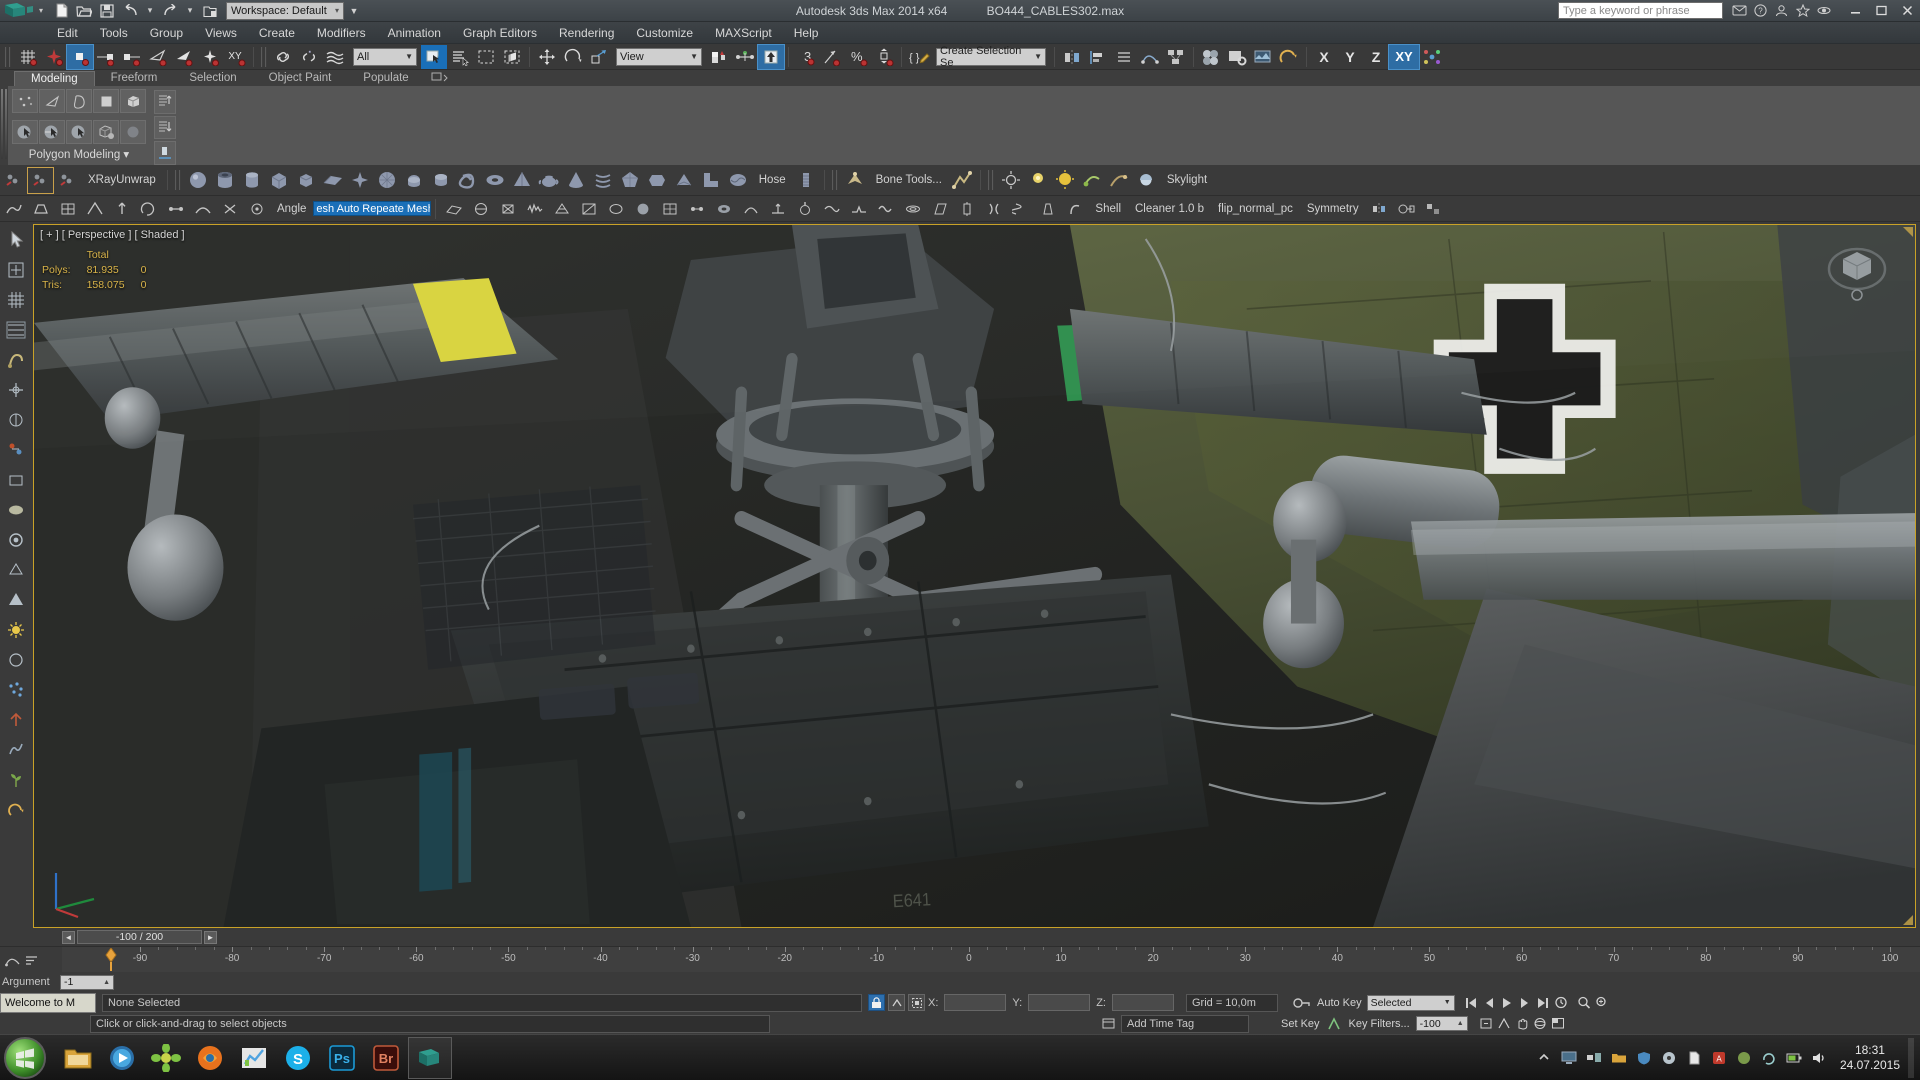 This screenshot has width=1920, height=1080. Describe the element at coordinates (310, 57) in the screenshot. I see `unlink-selection-icon` at that location.